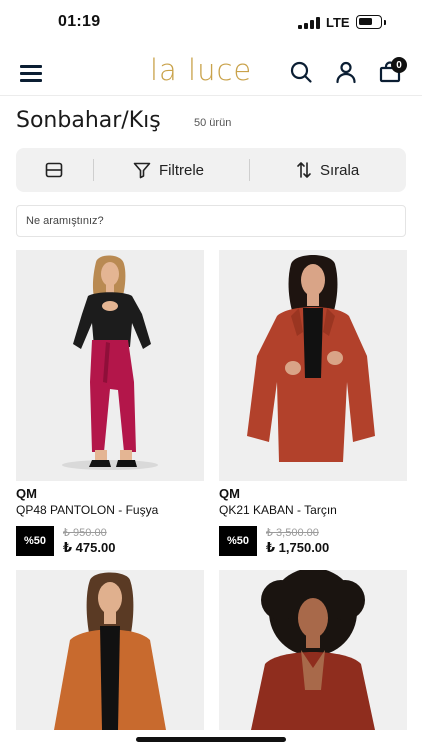  Describe the element at coordinates (309, 23) in the screenshot. I see `signal-icon` at that location.